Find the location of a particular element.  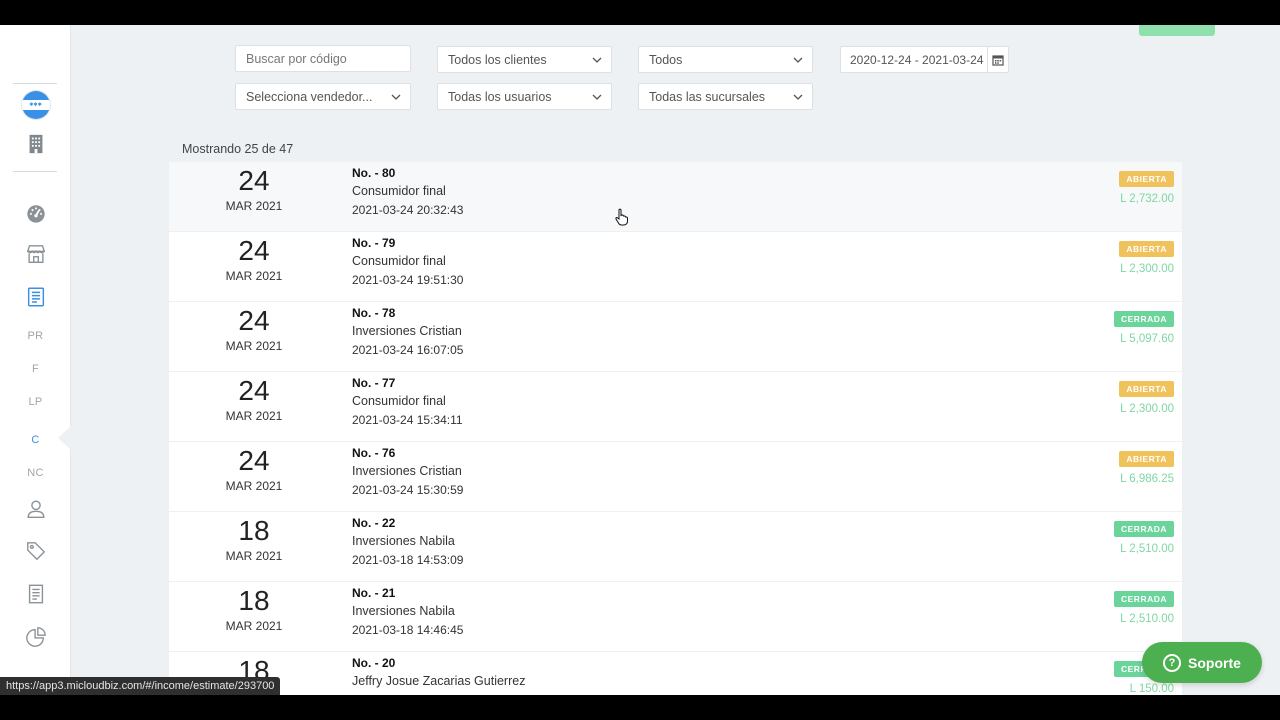

users-select: Todas los usuarios is located at coordinates (524, 96).